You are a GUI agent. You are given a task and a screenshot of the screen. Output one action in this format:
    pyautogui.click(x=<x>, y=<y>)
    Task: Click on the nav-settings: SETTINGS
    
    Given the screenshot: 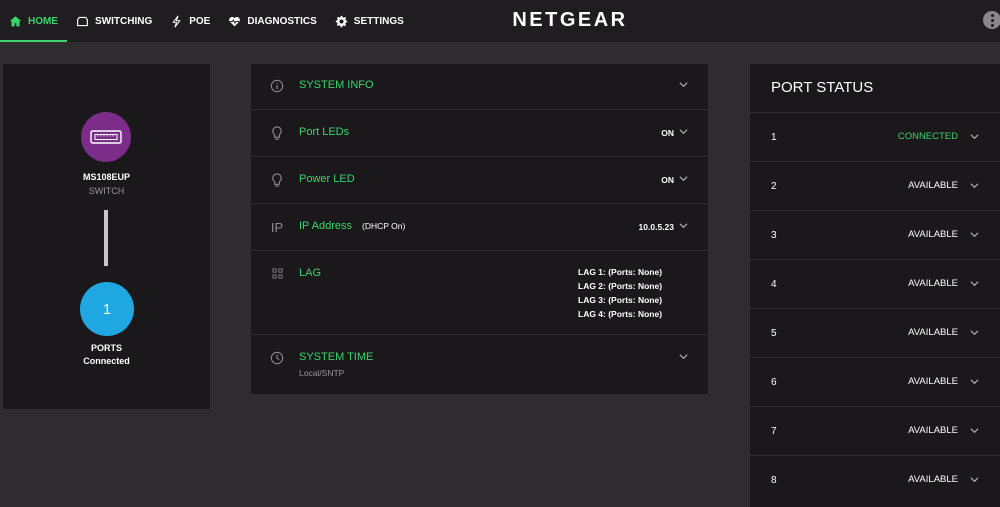 What is the action you would take?
    pyautogui.click(x=369, y=21)
    